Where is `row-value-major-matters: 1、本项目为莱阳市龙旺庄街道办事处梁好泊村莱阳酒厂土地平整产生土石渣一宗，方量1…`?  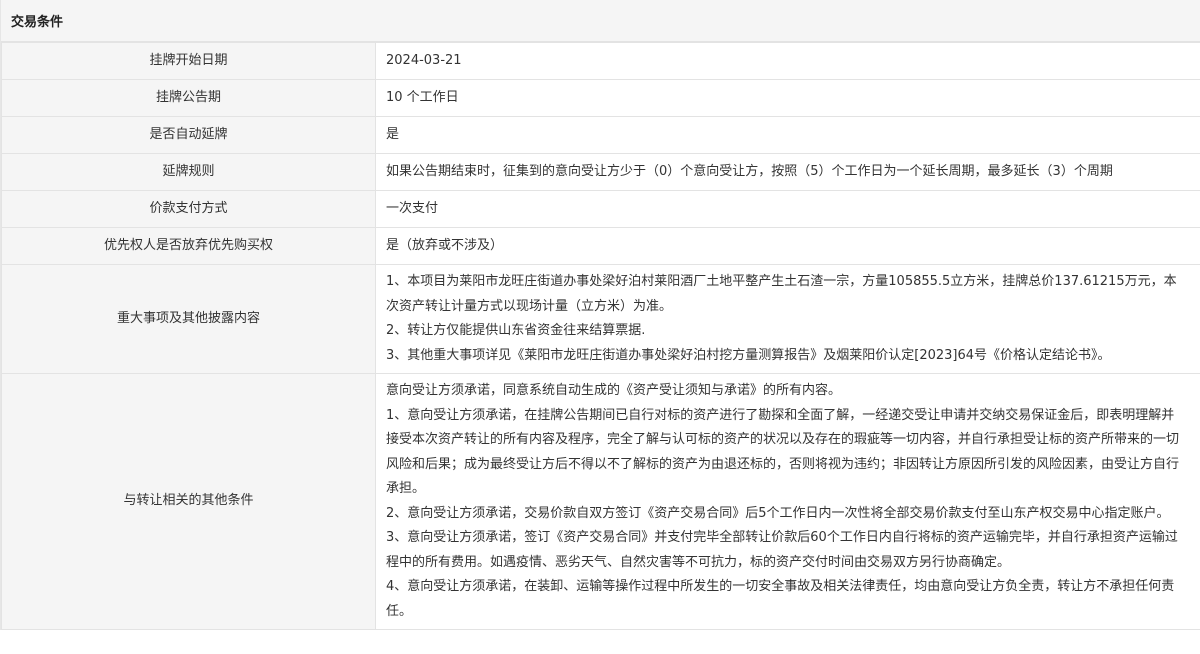 row-value-major-matters: 1、本项目为莱阳市龙旺庄街道办事处梁好泊村莱阳酒厂土地平整产生土石渣一宗，方量1… is located at coordinates (787, 319).